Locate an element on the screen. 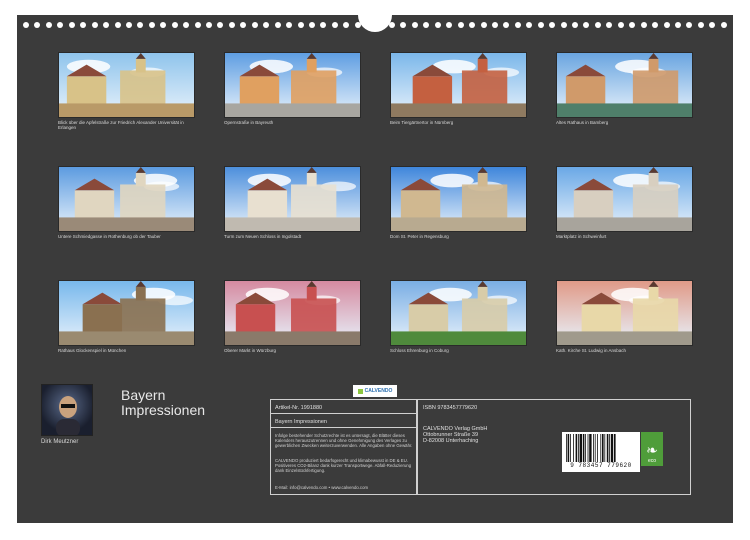  photo-tile: Oberer Markt in Würzburg is located at coordinates (292, 319).